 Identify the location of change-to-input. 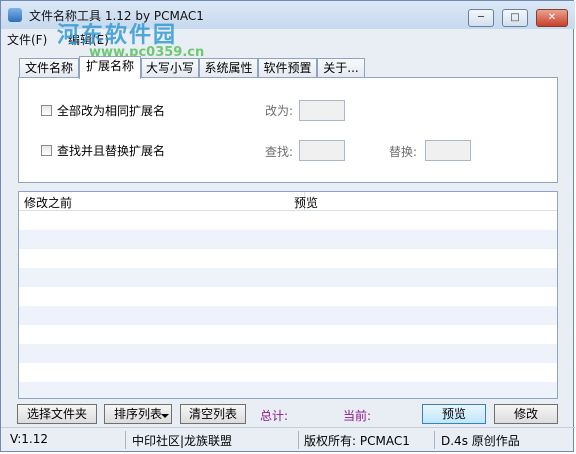
(322, 110).